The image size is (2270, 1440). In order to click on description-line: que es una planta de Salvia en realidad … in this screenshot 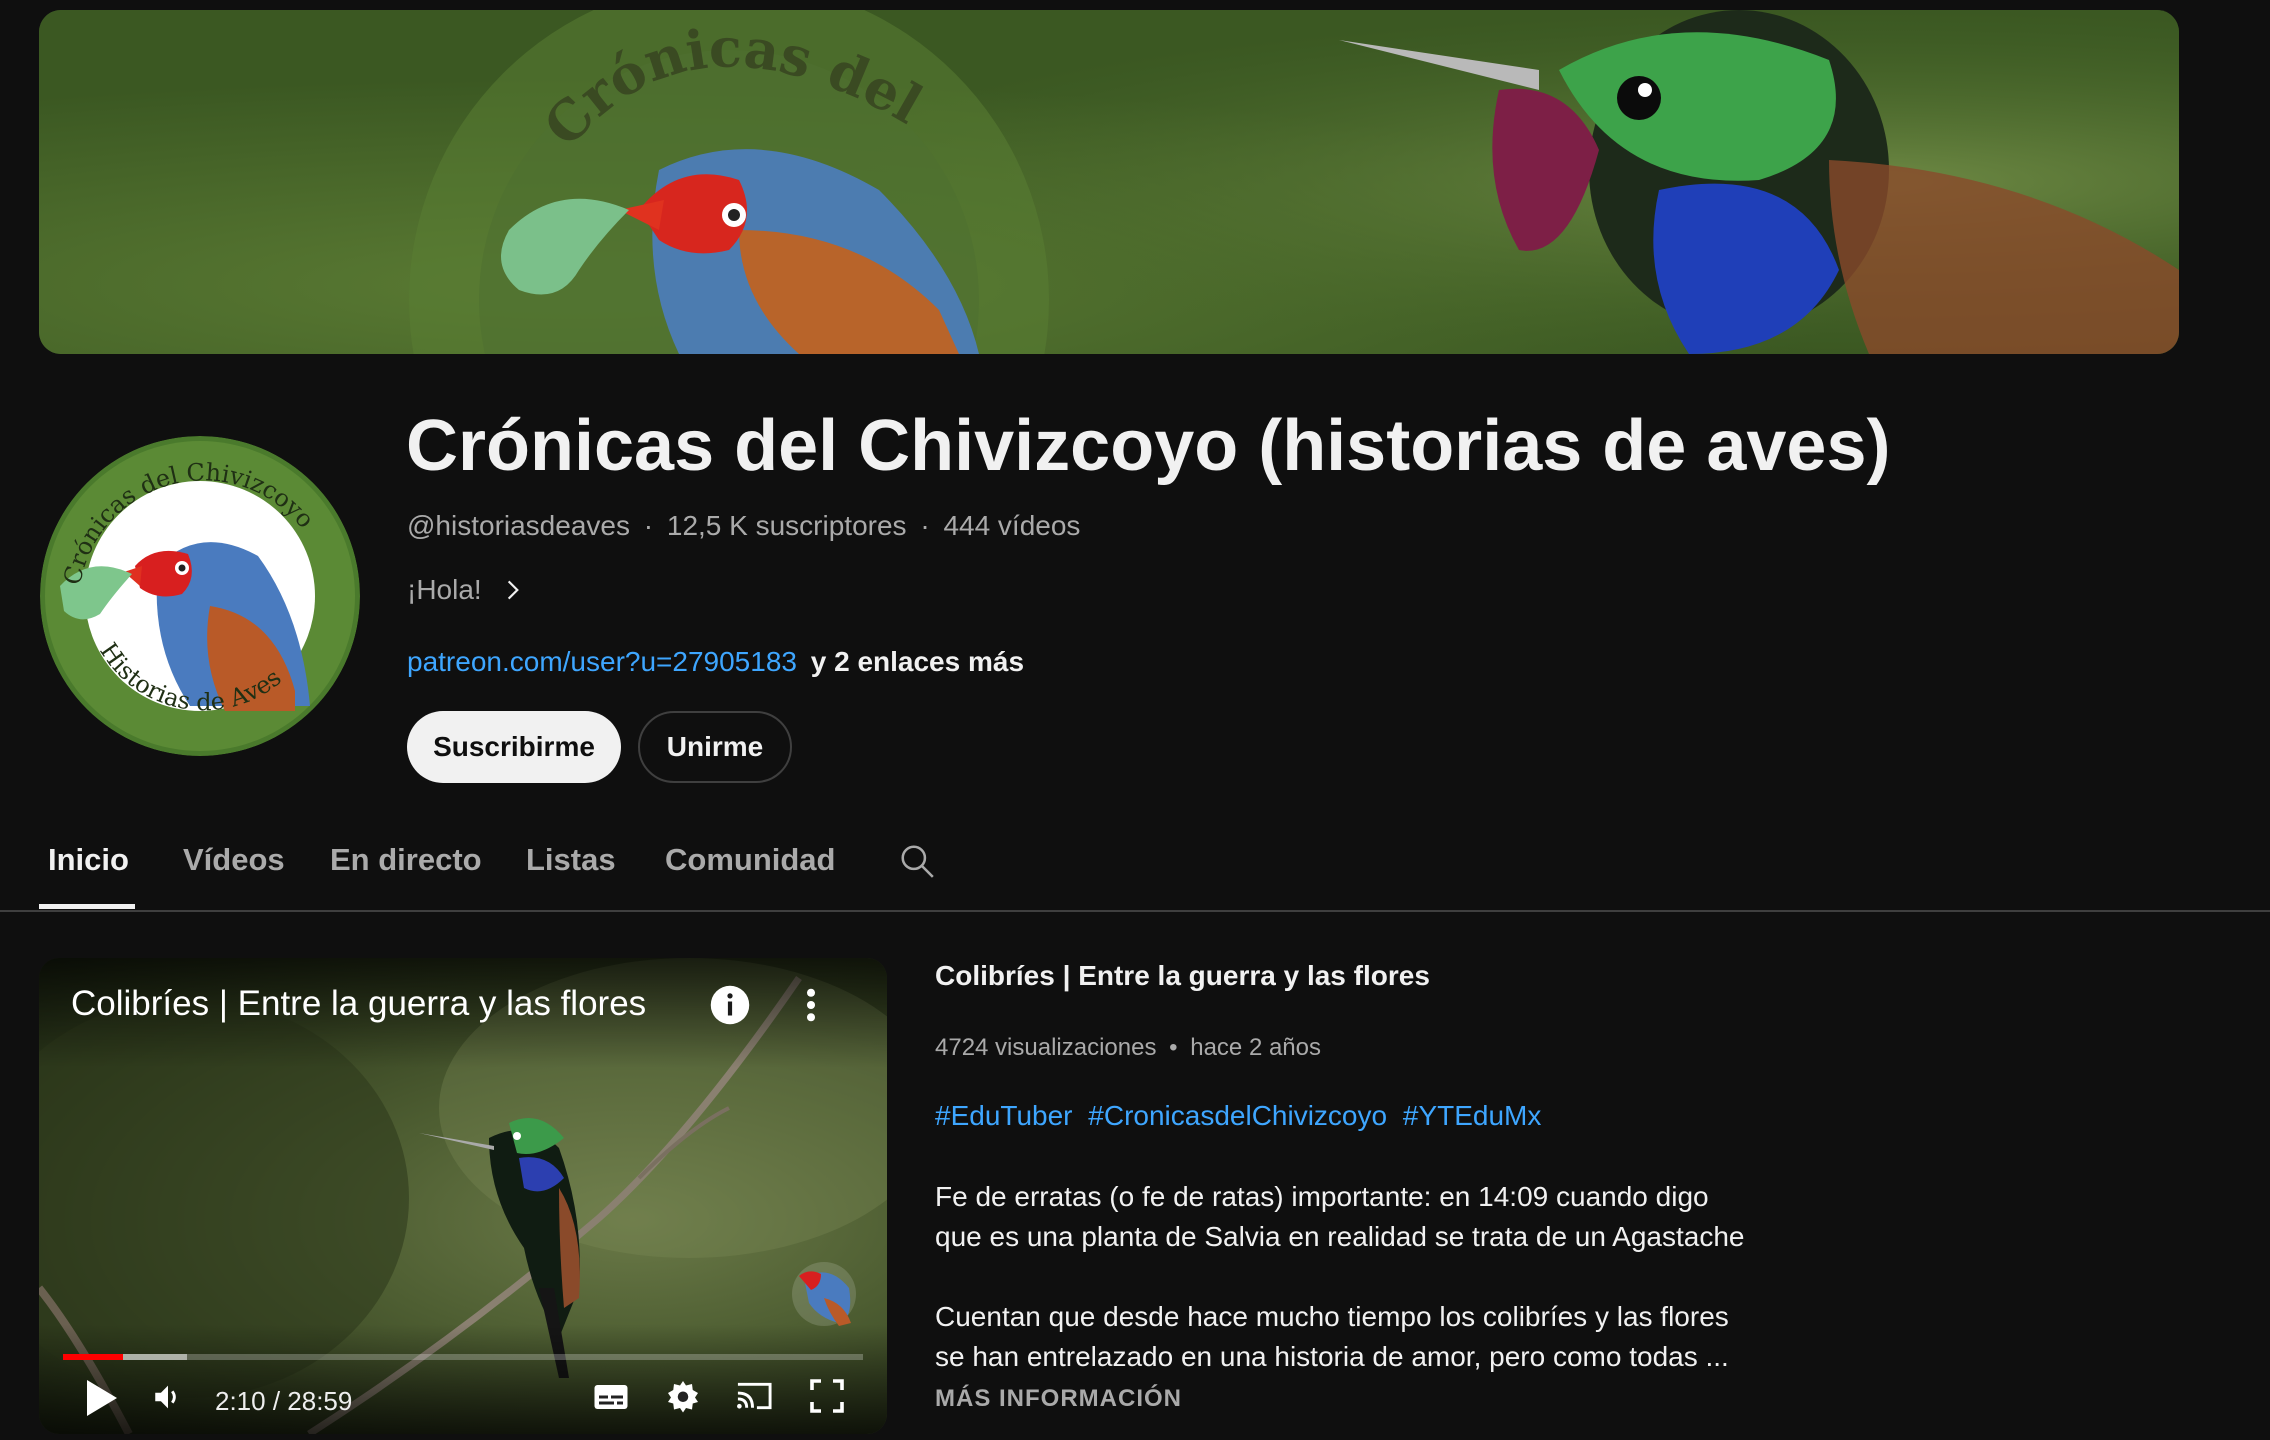, I will do `click(1340, 1236)`.